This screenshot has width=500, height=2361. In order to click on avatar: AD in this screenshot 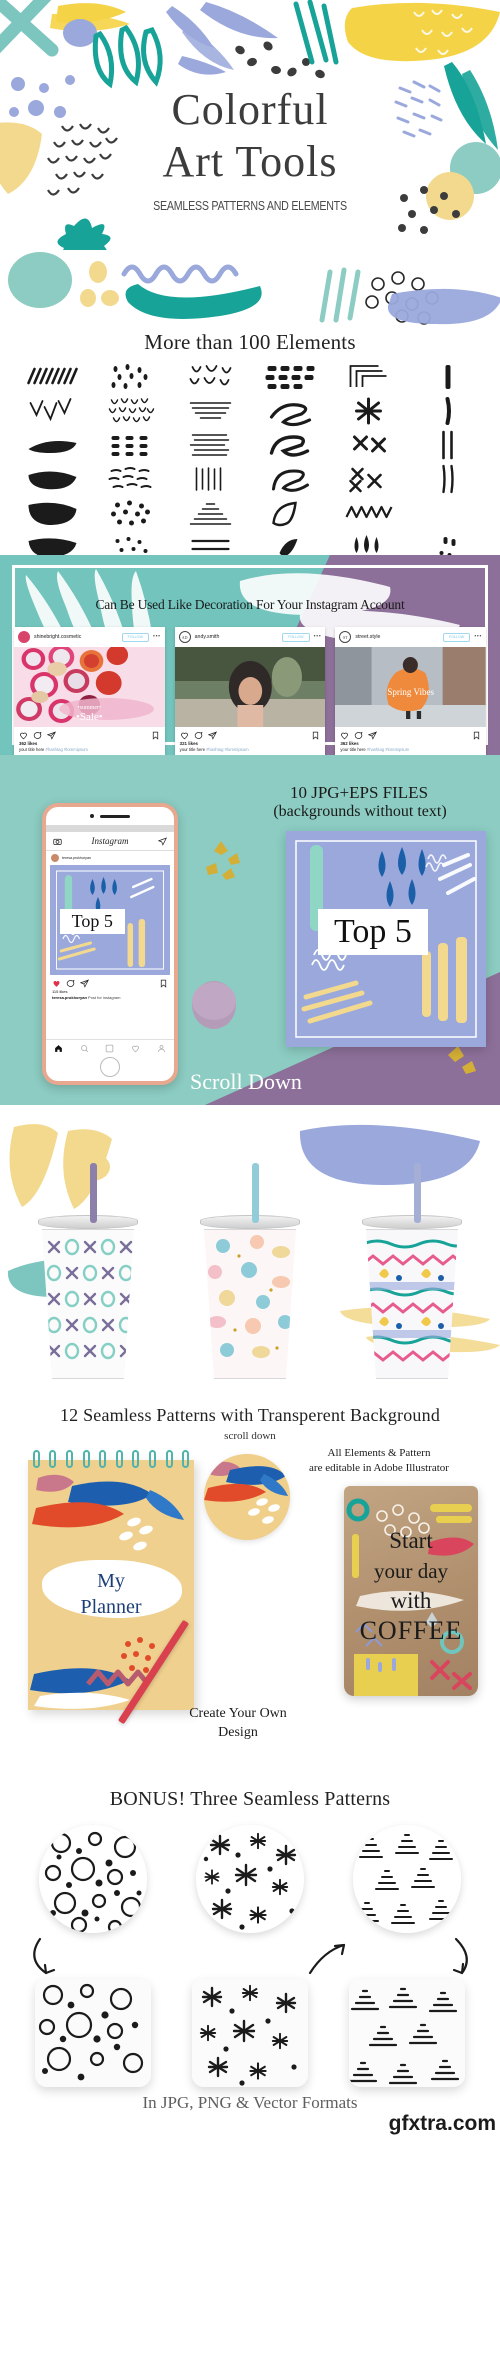, I will do `click(184, 637)`.